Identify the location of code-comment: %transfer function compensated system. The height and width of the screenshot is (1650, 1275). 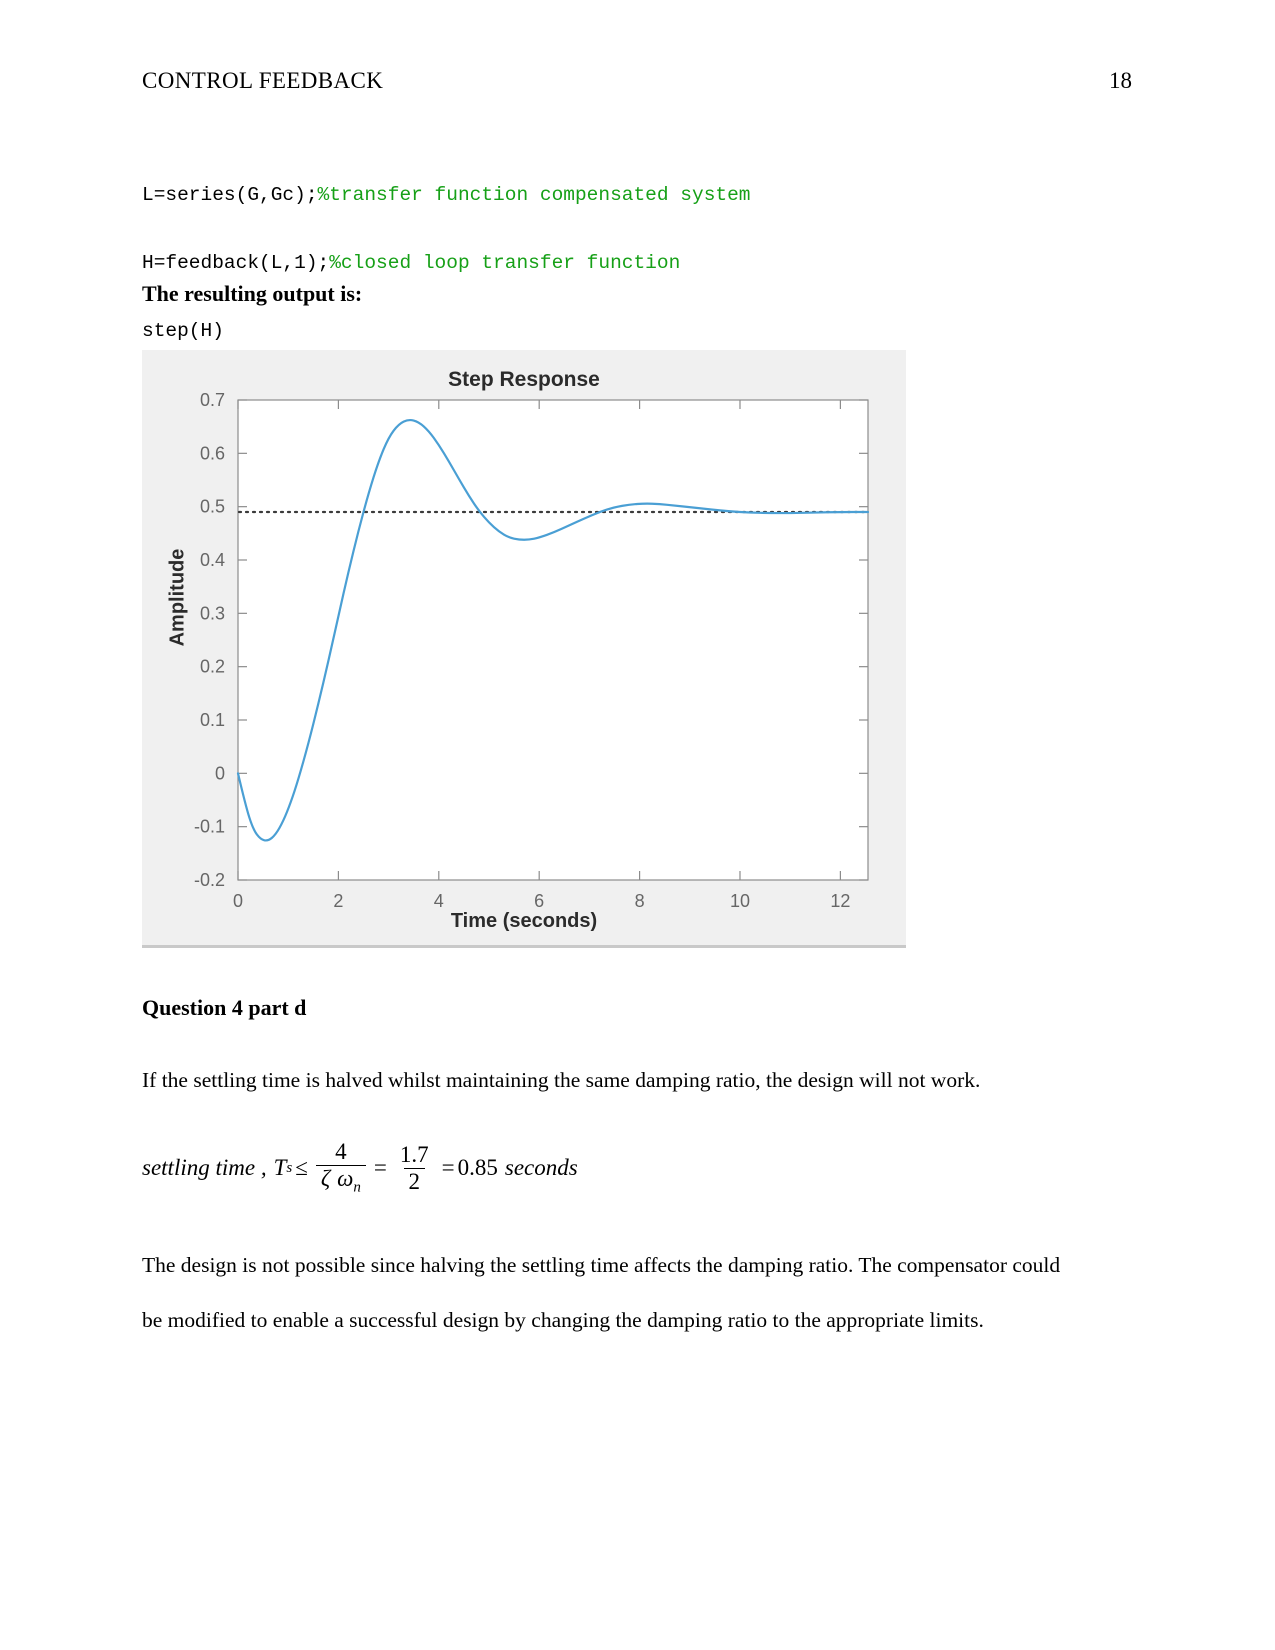
(534, 195).